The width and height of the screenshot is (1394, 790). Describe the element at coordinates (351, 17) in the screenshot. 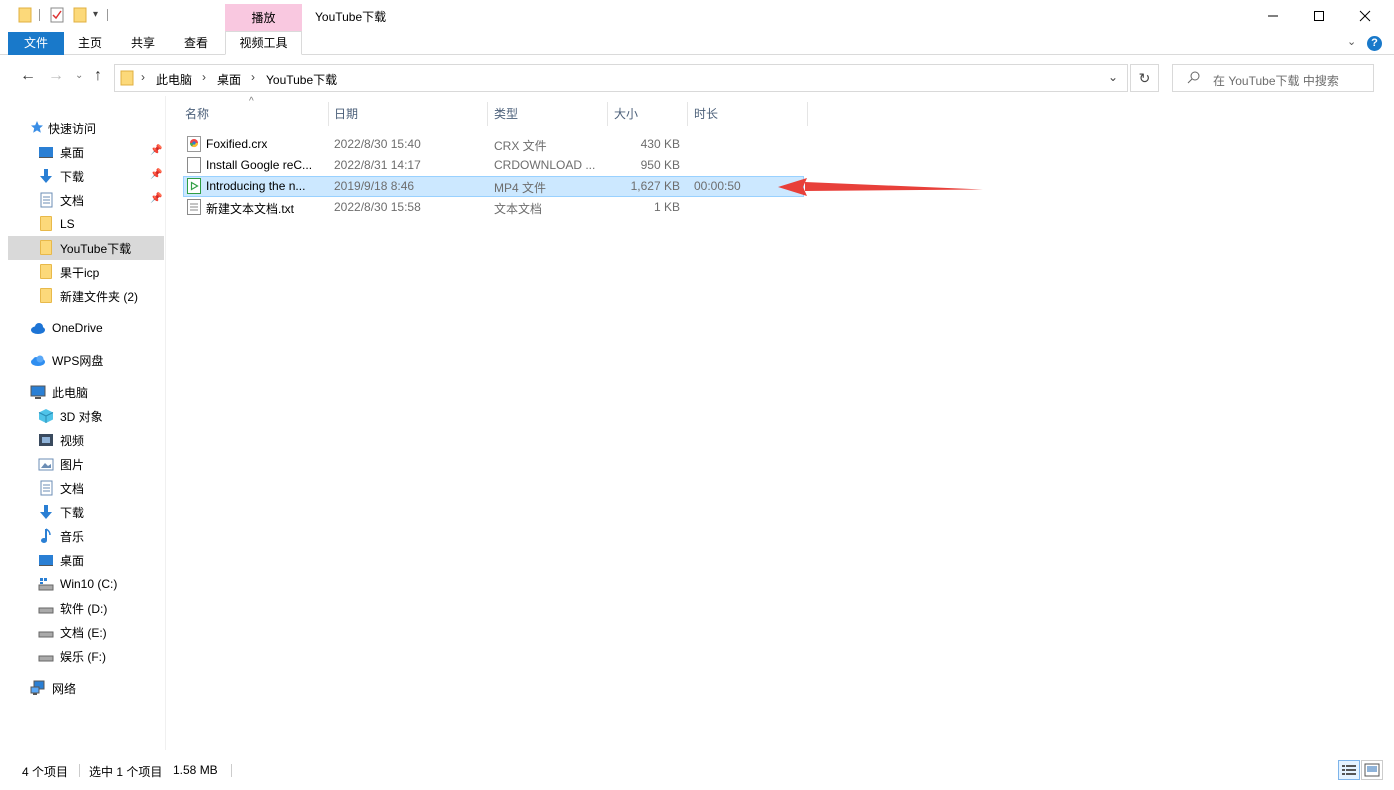

I see `window-title: YouTube下载` at that location.